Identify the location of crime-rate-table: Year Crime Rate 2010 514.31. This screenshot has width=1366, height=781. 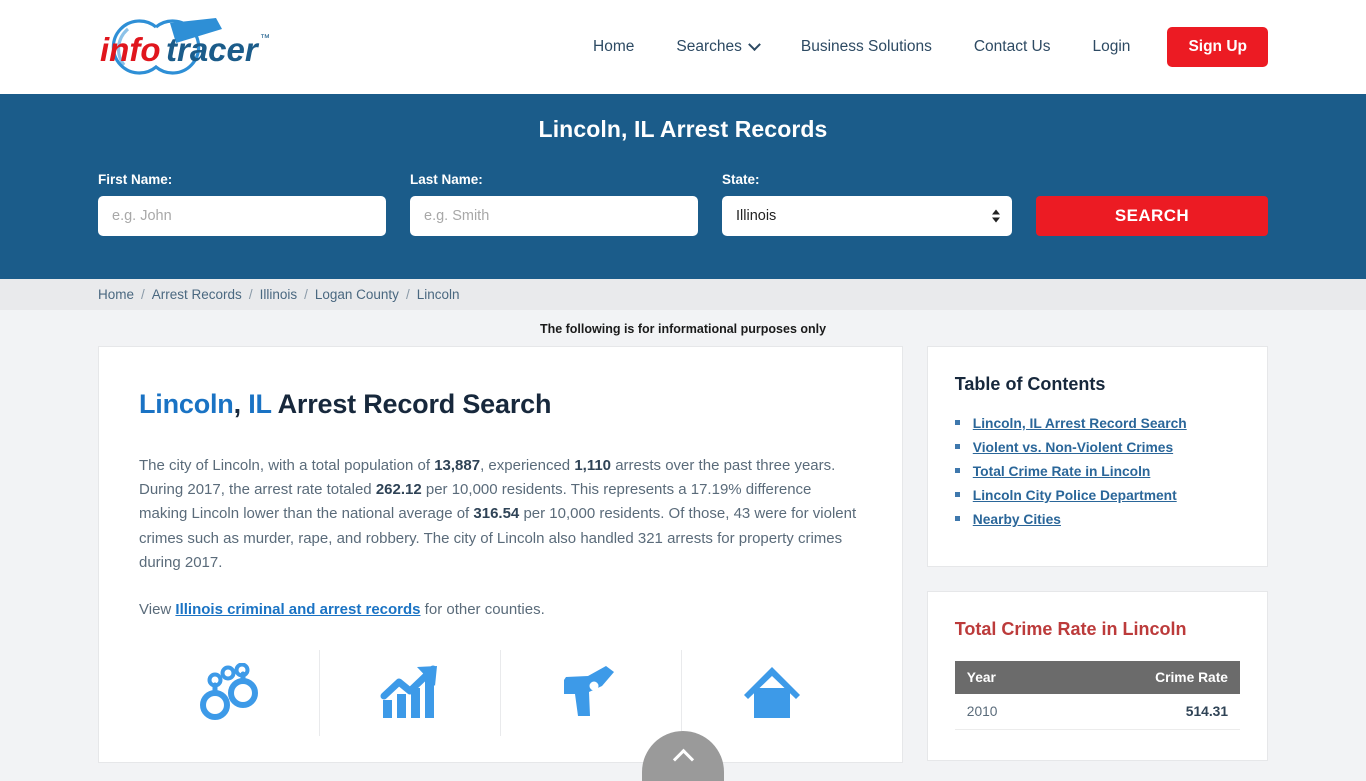
(1097, 695).